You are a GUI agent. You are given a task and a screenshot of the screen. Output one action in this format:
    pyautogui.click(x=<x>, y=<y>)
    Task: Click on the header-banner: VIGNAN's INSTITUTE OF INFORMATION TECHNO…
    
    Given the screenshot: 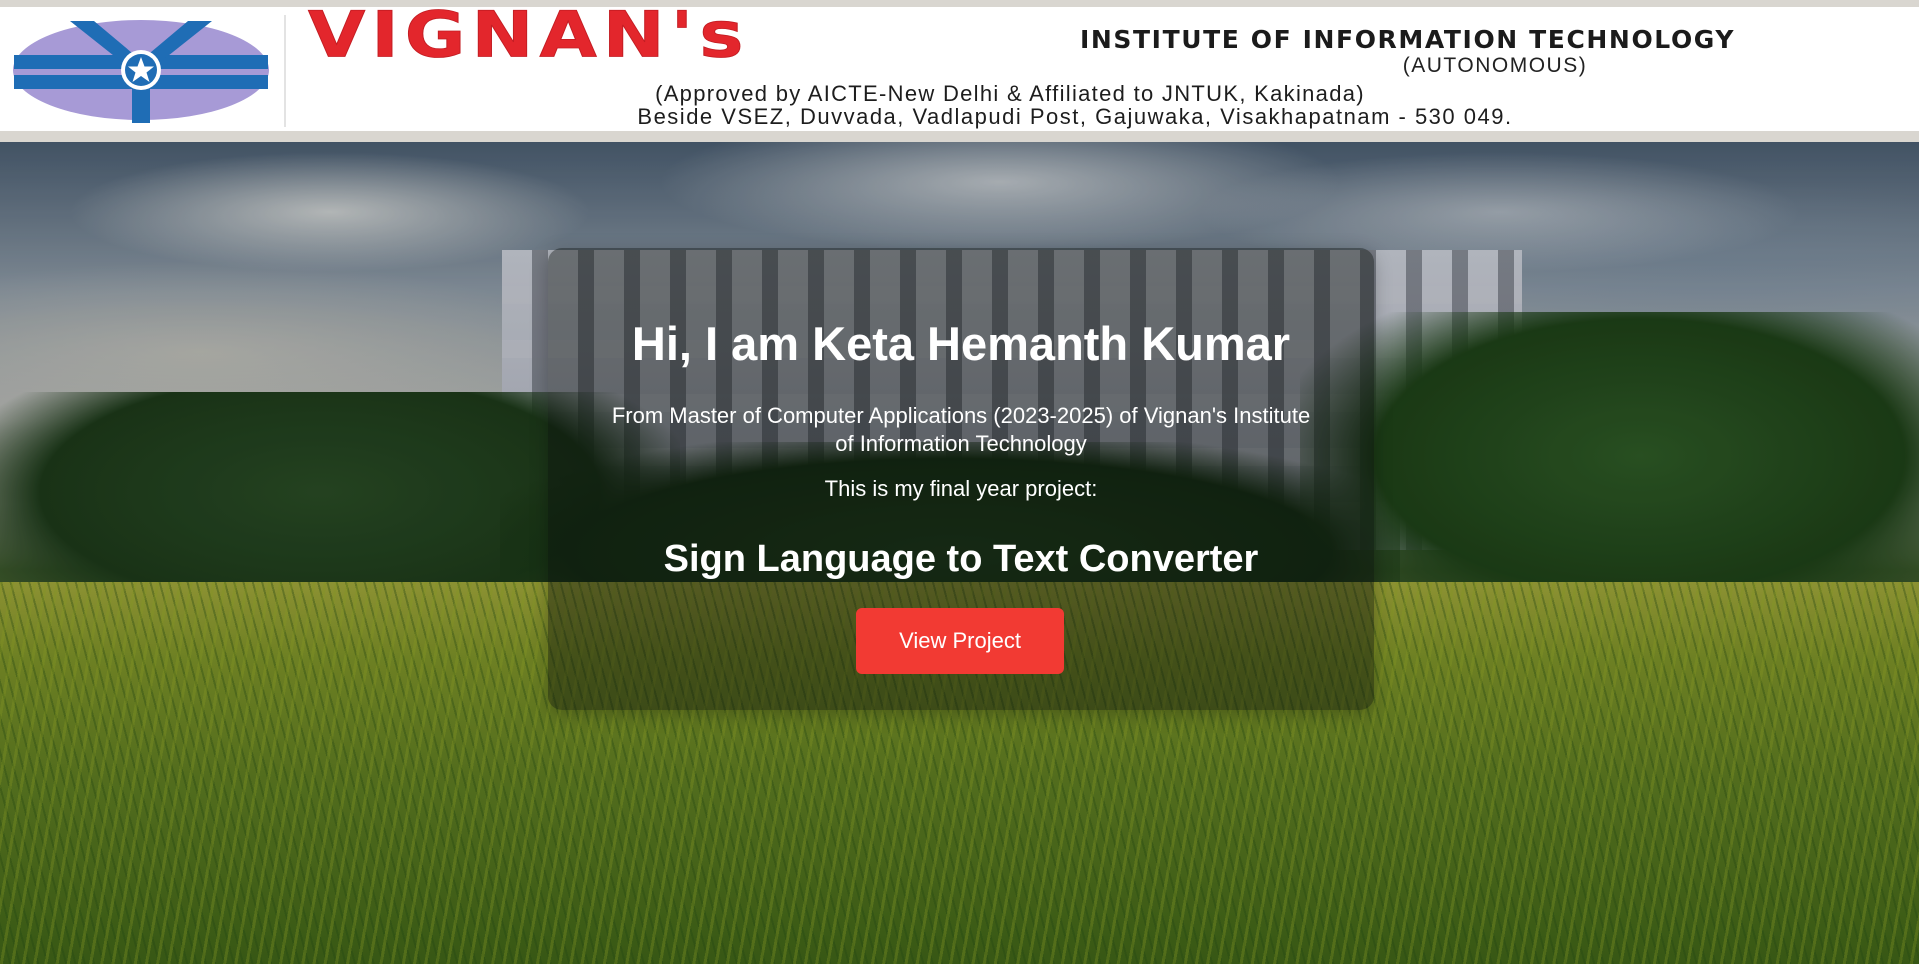 What is the action you would take?
    pyautogui.click(x=959, y=67)
    